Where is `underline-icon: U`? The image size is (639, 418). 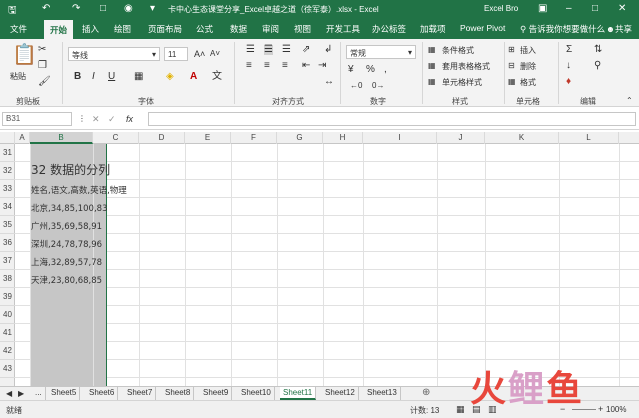
underline-icon: U is located at coordinates (111, 77).